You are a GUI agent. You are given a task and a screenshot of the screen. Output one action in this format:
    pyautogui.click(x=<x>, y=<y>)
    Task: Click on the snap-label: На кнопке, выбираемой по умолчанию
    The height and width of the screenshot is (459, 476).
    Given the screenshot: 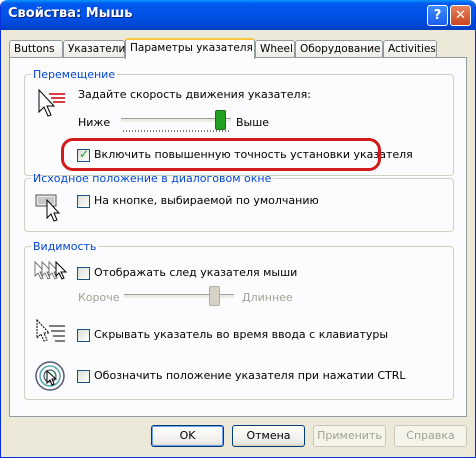 What is the action you would take?
    pyautogui.click(x=206, y=200)
    